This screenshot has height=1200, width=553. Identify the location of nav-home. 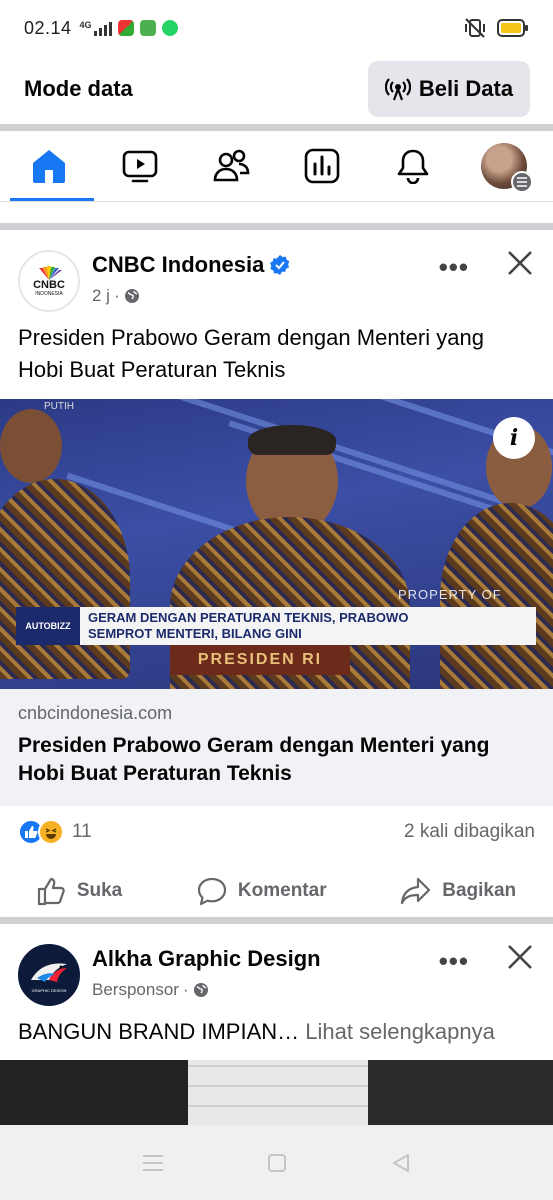
(52, 166).